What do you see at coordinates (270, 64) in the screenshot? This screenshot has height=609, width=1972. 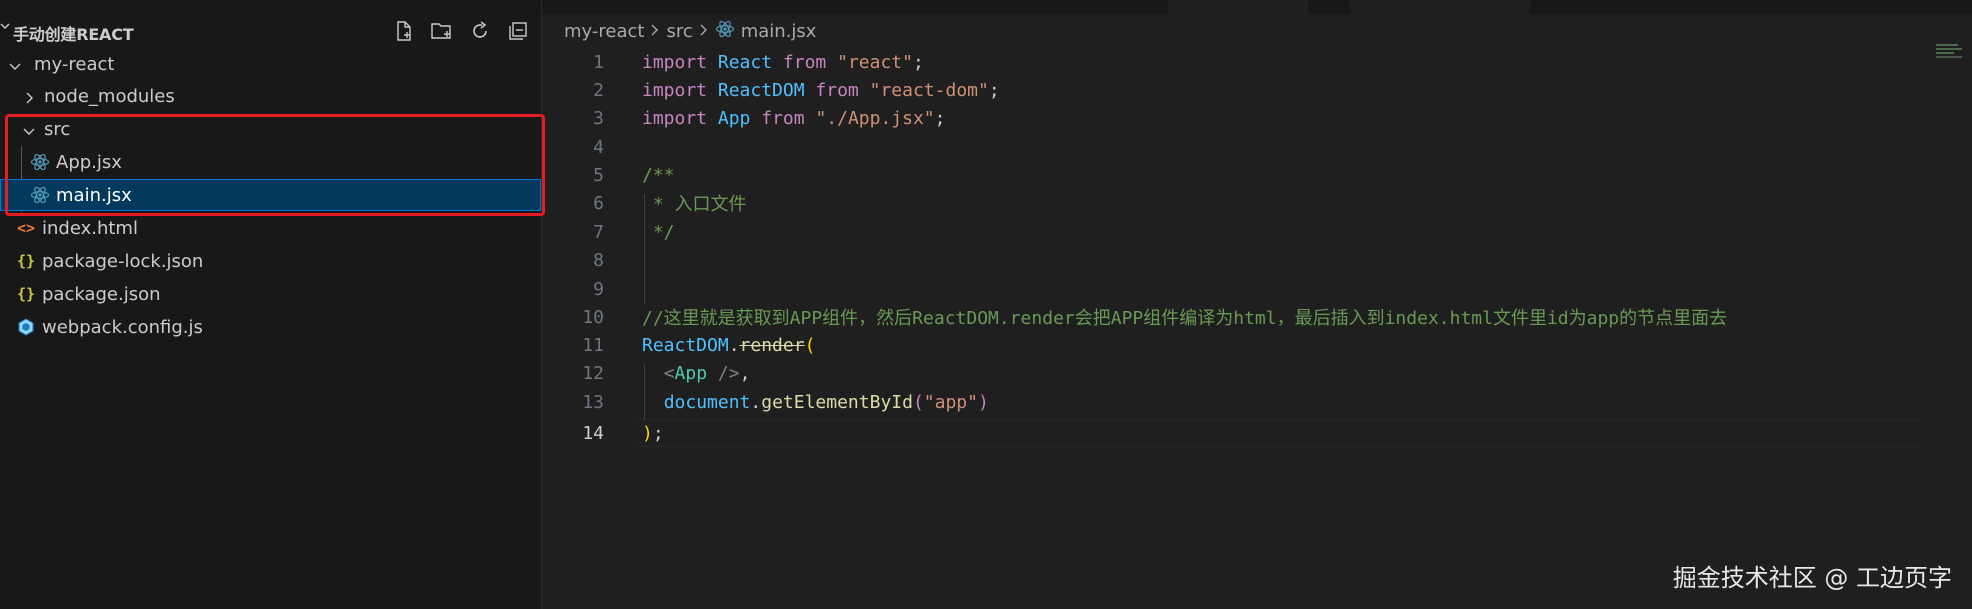 I see `tree-item-my-react: my-react` at bounding box center [270, 64].